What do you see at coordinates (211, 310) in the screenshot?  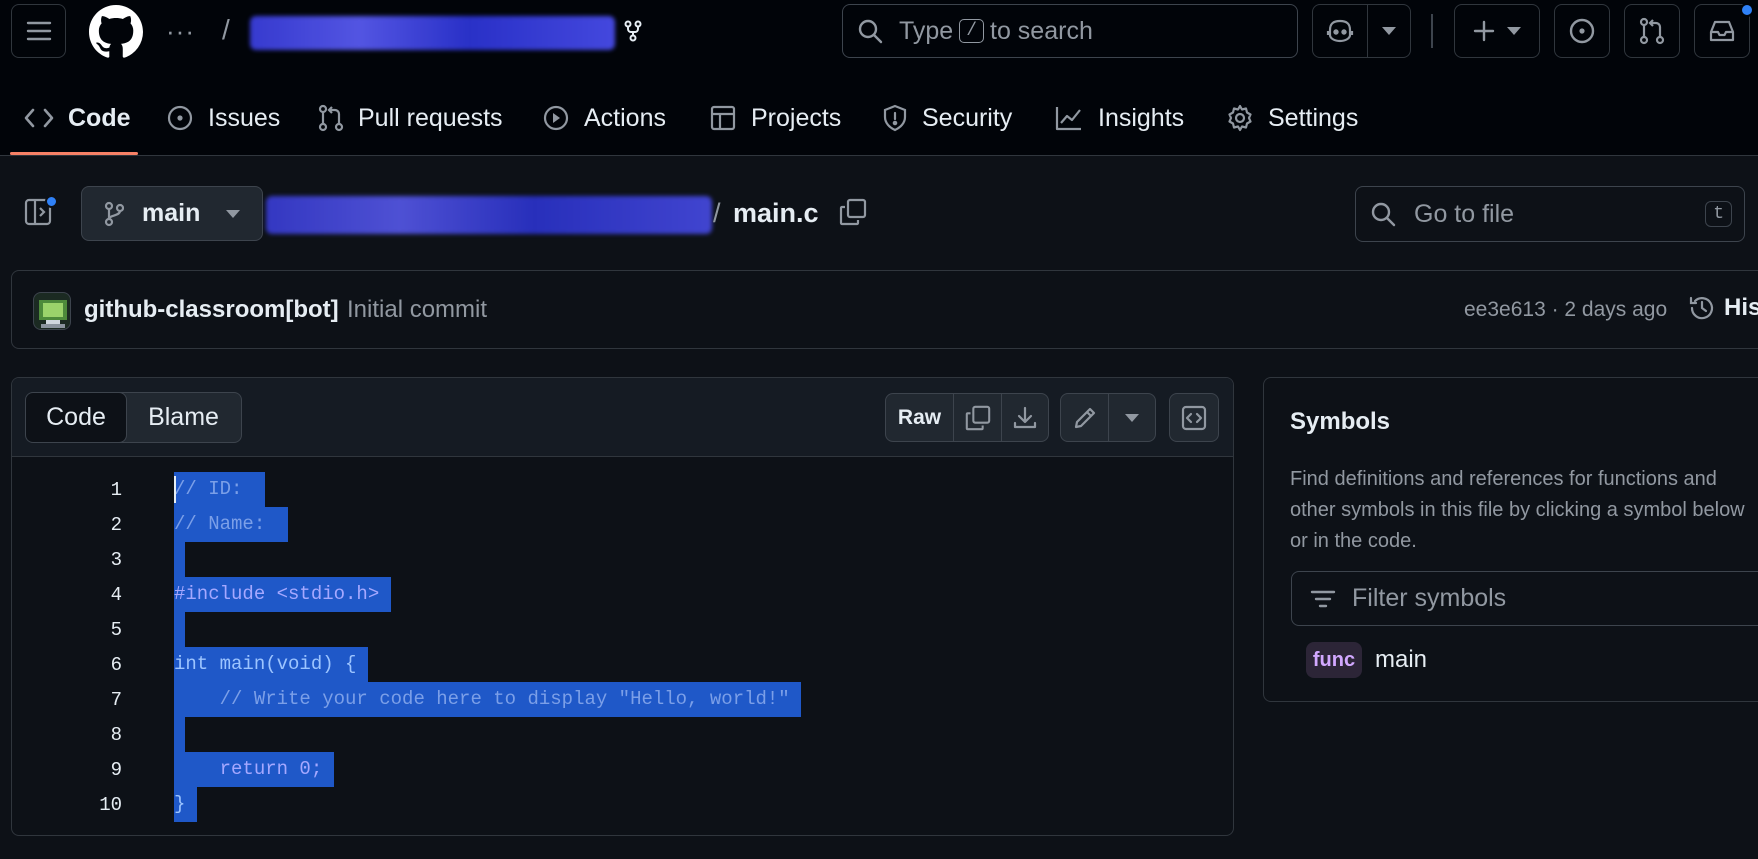 I see `commit-author: github-classroom[bot]` at bounding box center [211, 310].